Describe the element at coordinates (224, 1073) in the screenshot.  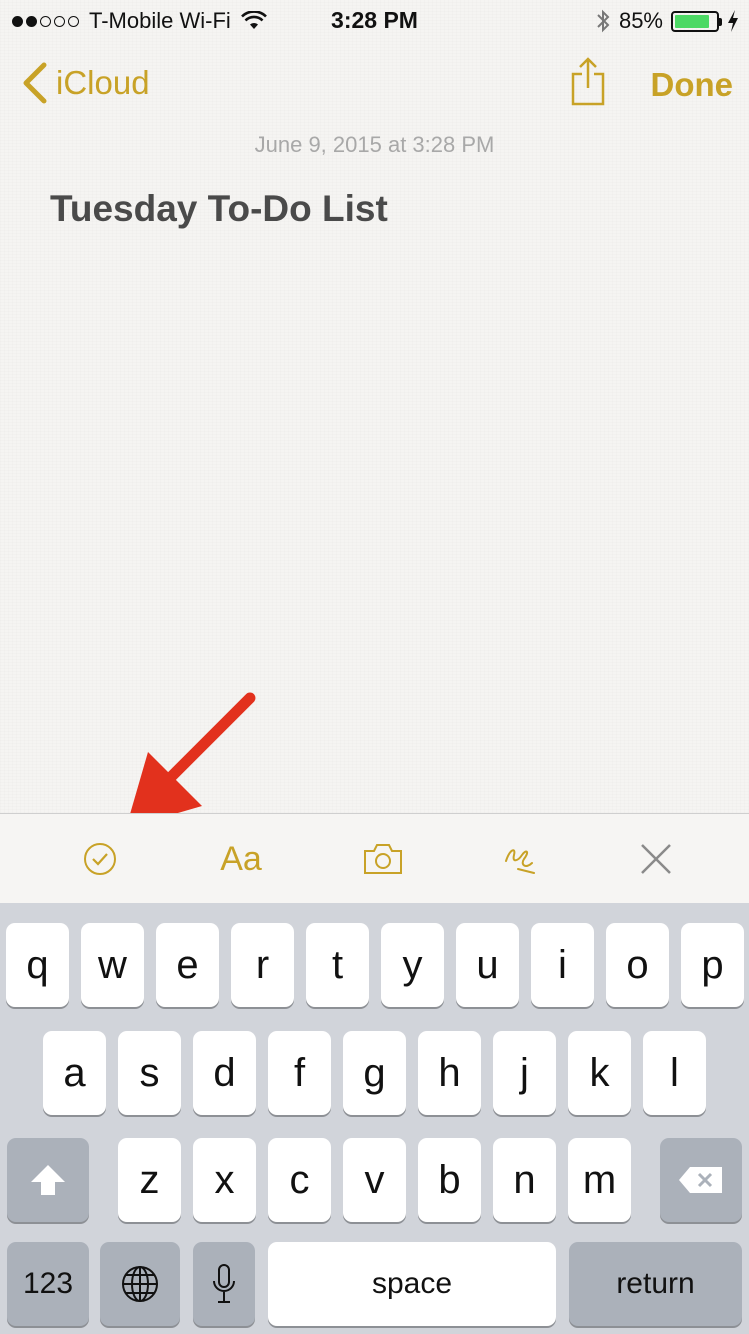
I see `key-d: d` at that location.